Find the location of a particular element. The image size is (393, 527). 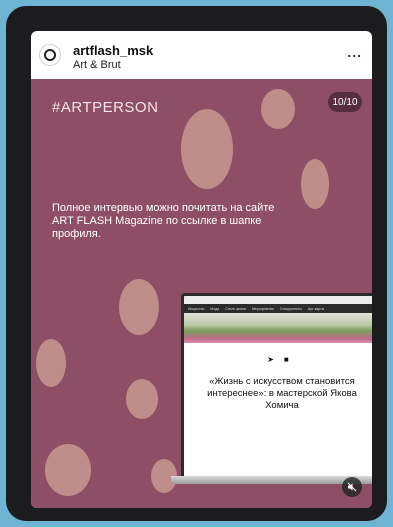

circle-logo-icon is located at coordinates (50, 55).